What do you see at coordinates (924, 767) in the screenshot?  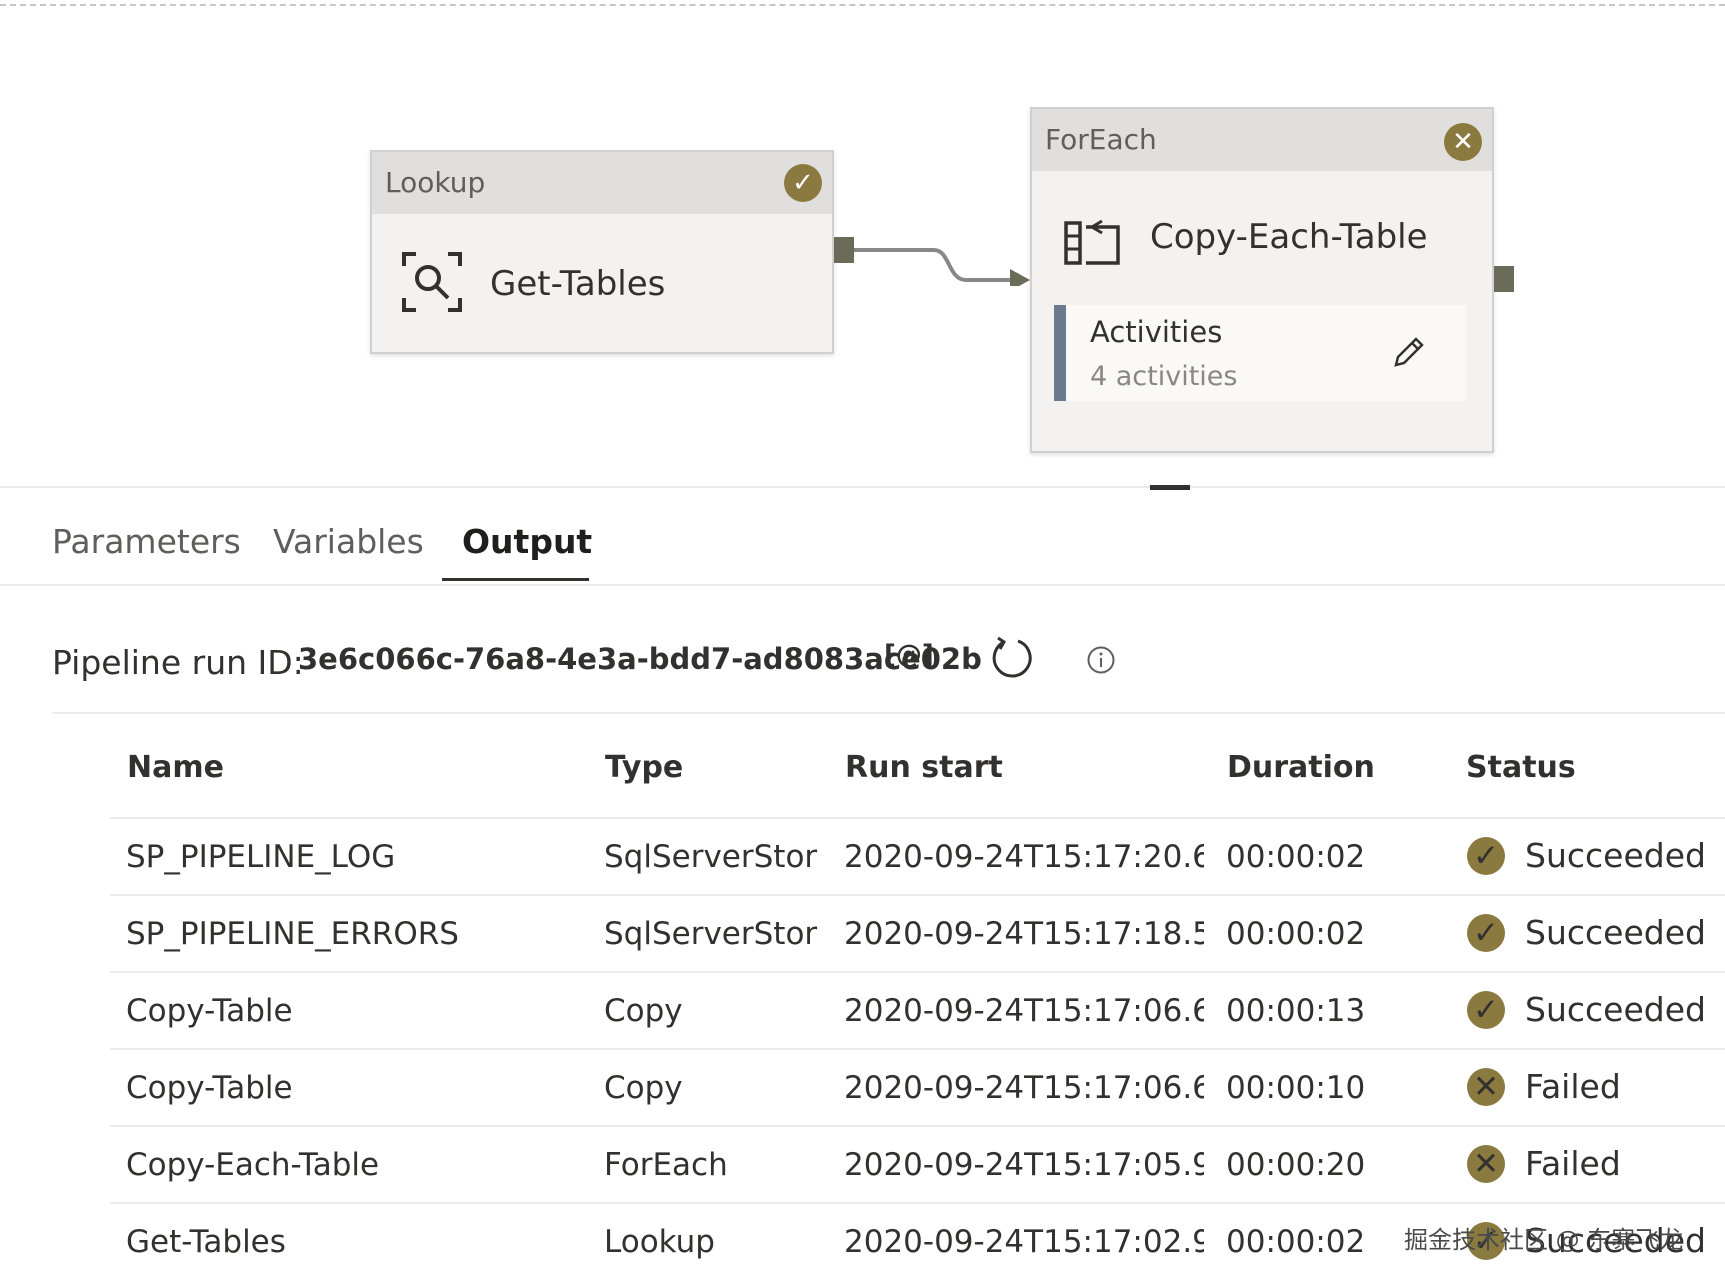 I see `column-header-run-start: Run start` at bounding box center [924, 767].